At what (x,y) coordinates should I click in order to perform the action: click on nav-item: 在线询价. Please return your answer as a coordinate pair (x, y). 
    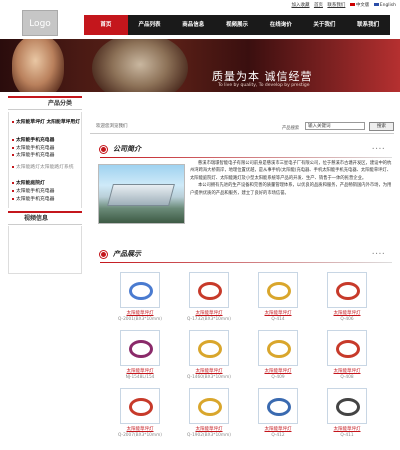
    Looking at the image, I should click on (281, 25).